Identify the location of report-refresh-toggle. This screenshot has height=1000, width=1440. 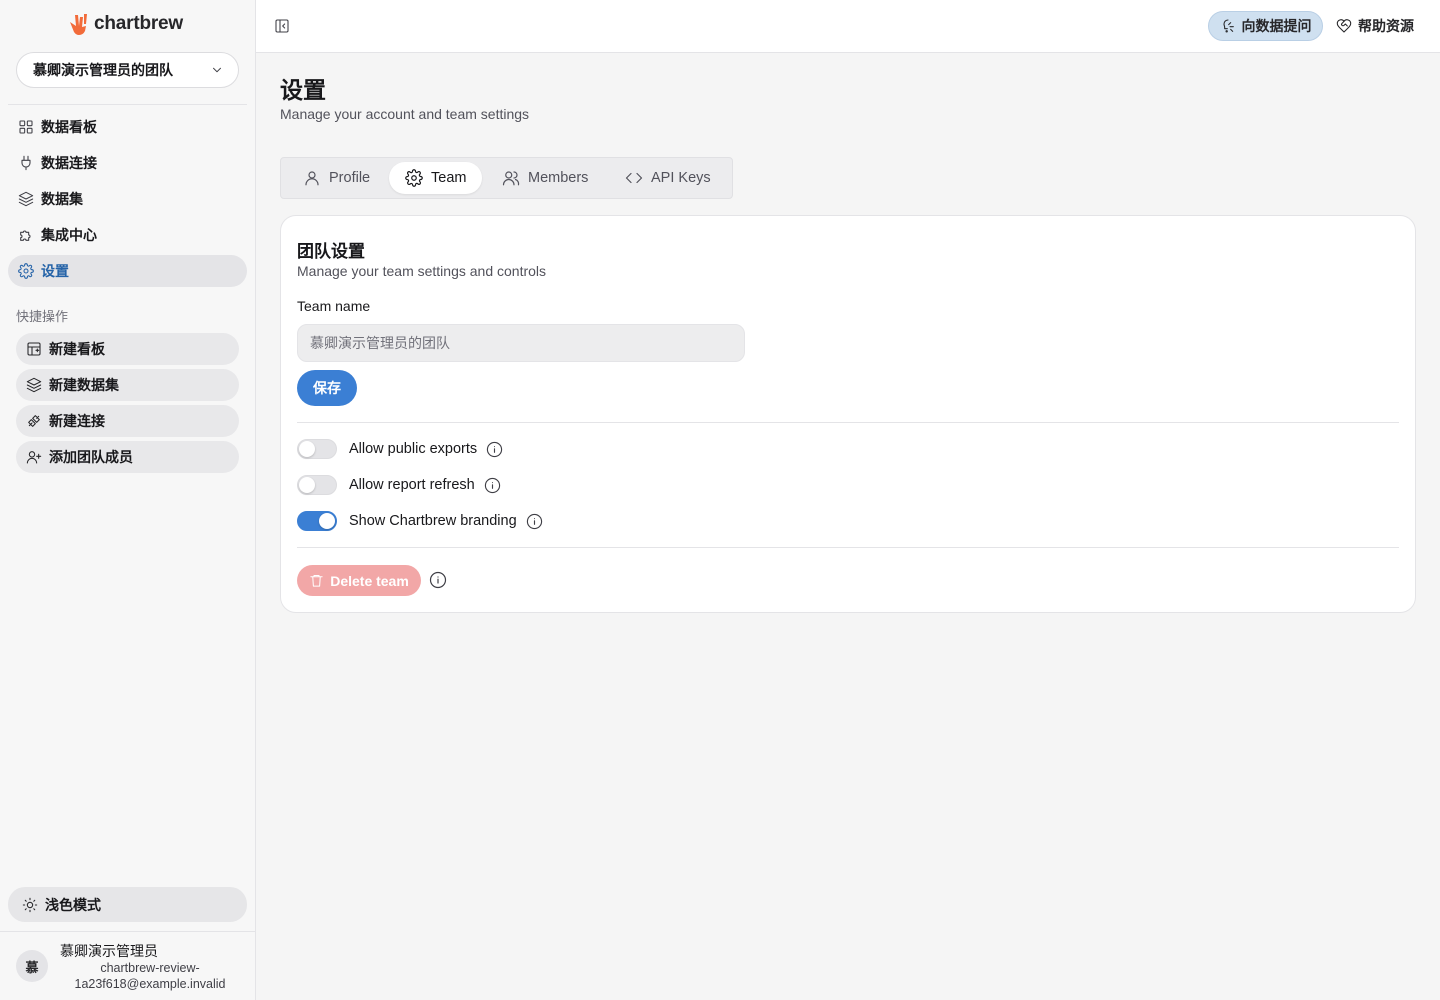
(317, 485).